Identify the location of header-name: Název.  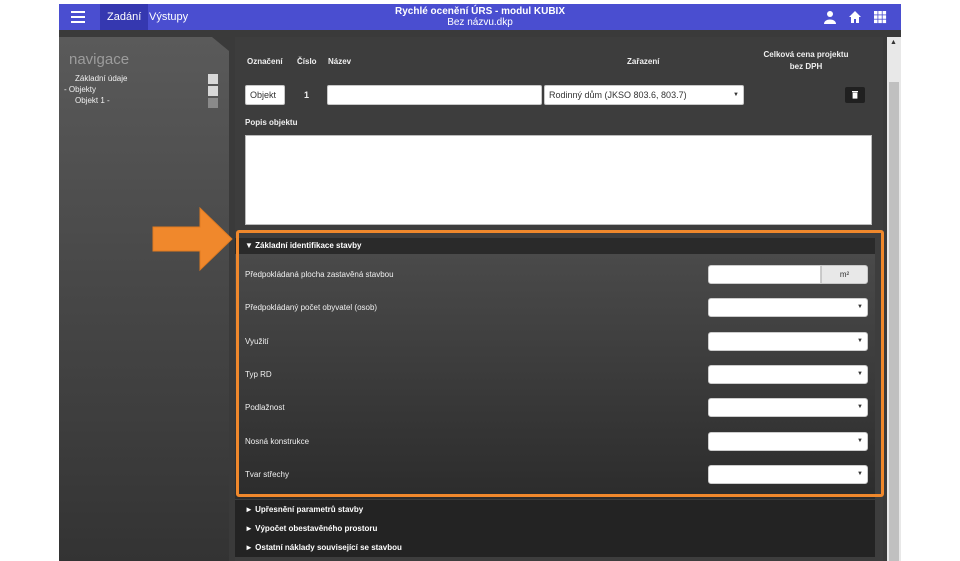
(340, 61).